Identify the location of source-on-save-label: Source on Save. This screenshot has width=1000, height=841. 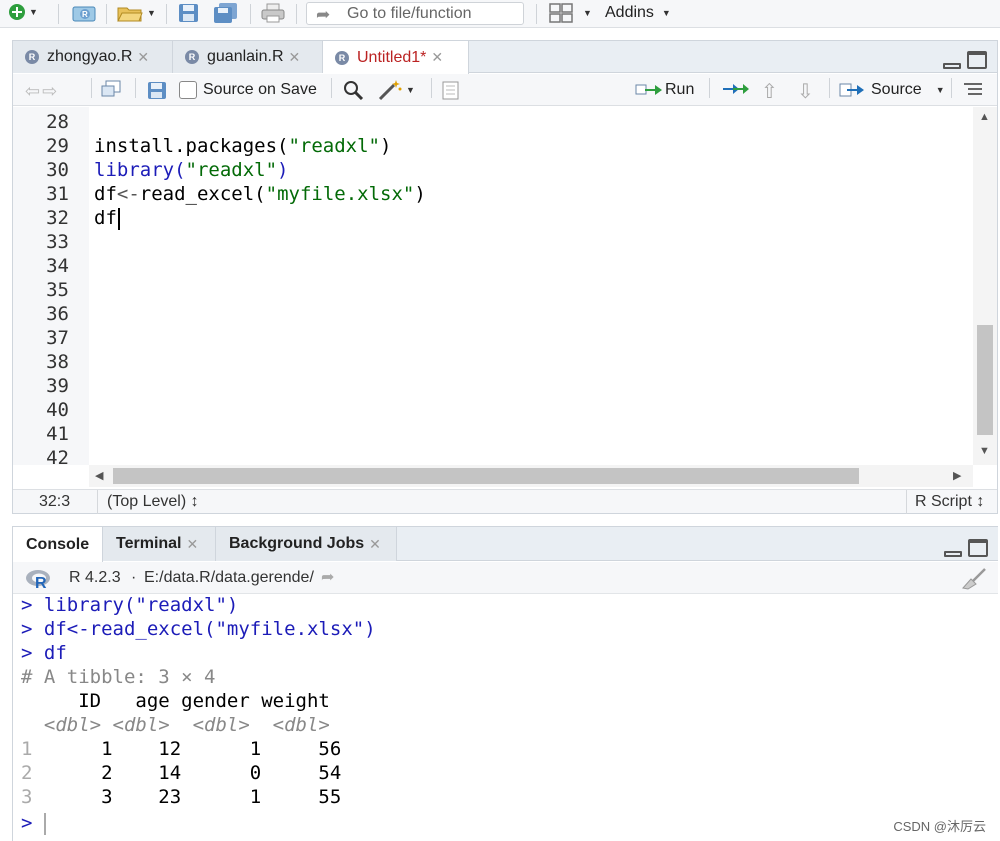
(260, 89).